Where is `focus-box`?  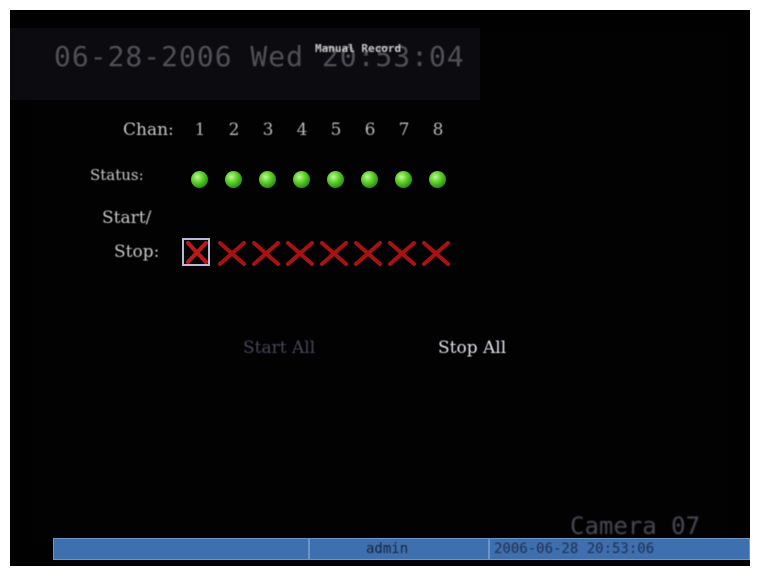 focus-box is located at coordinates (196, 252).